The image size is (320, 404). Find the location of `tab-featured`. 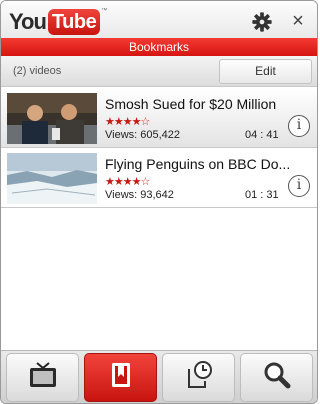

tab-featured is located at coordinates (42, 377).